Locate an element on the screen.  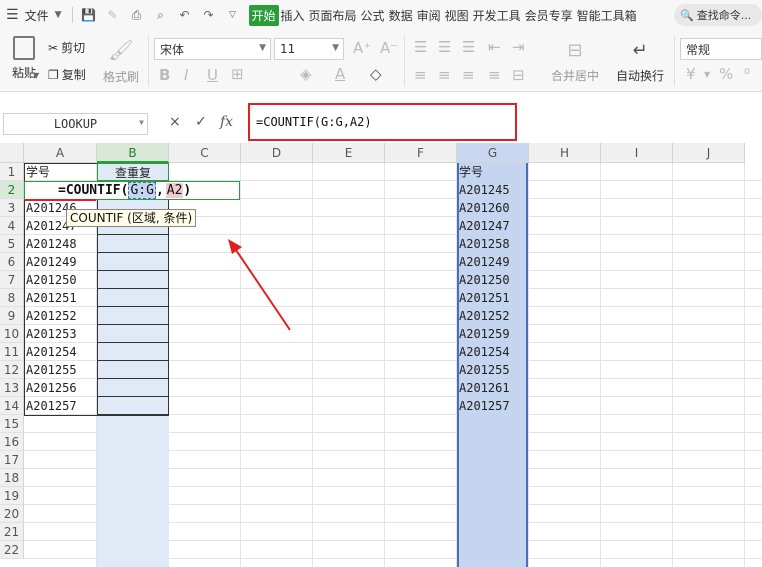
align-left-icon: ≡ is located at coordinates (420, 75).